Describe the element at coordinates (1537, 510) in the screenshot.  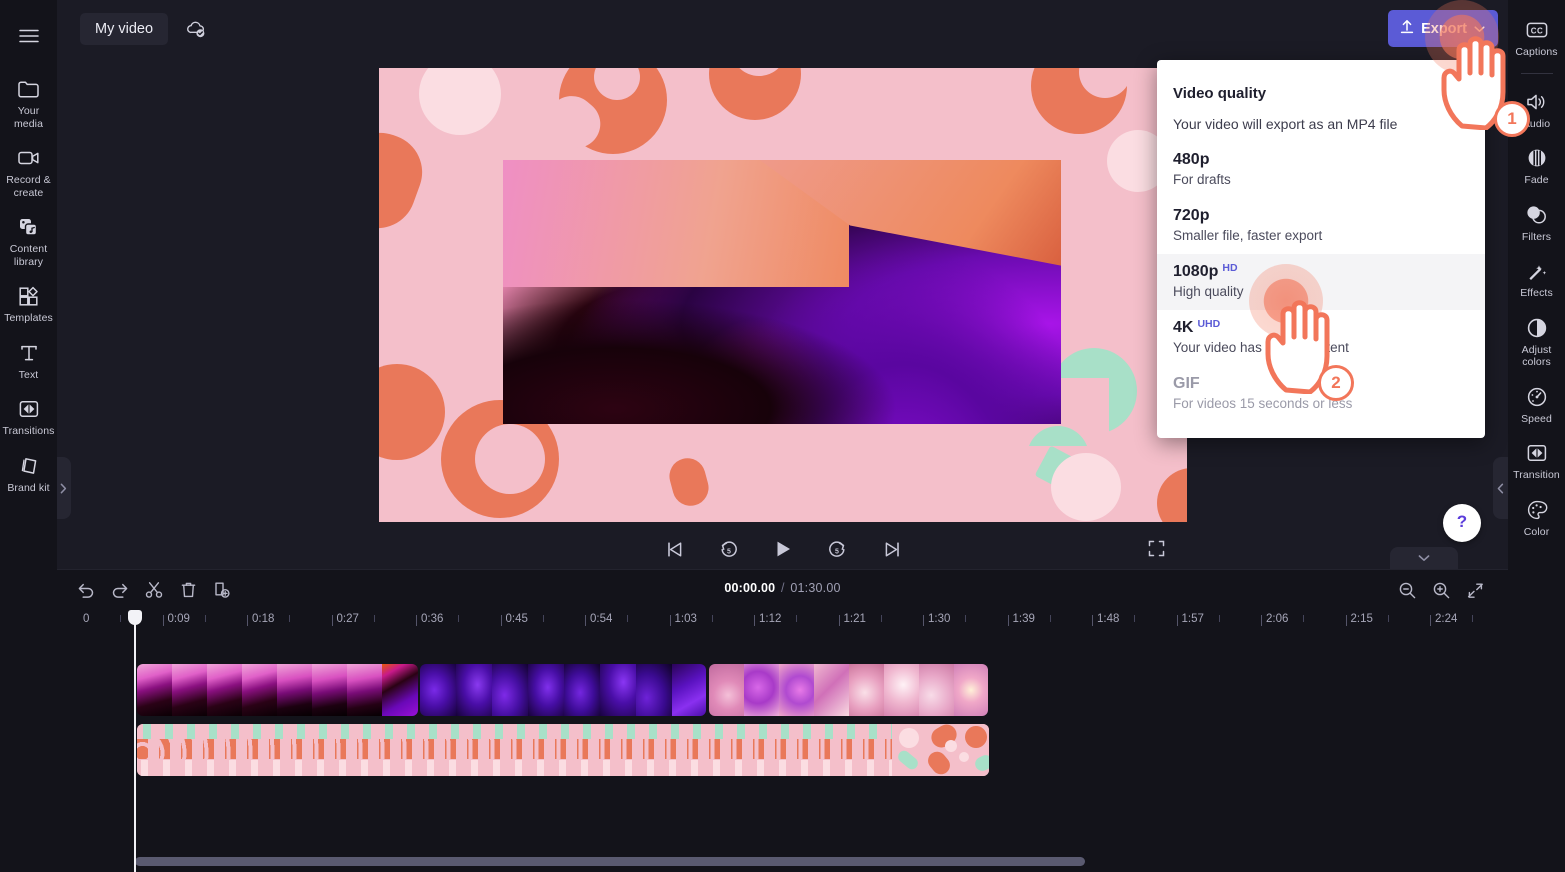
I see `color-palette-icon` at that location.